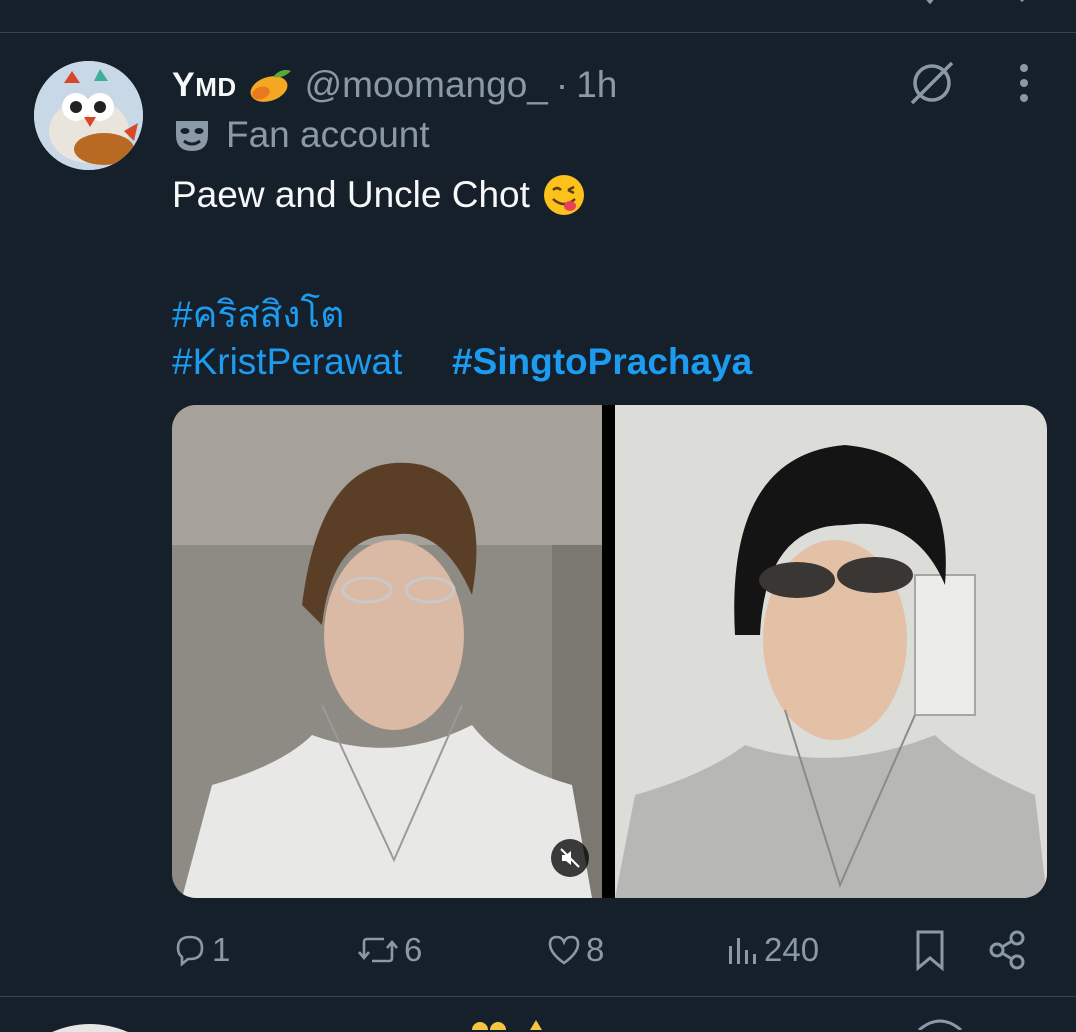 The height and width of the screenshot is (1032, 1076). I want to click on tweet-header: YMD @moomango_ · 1h, so click(394, 85).